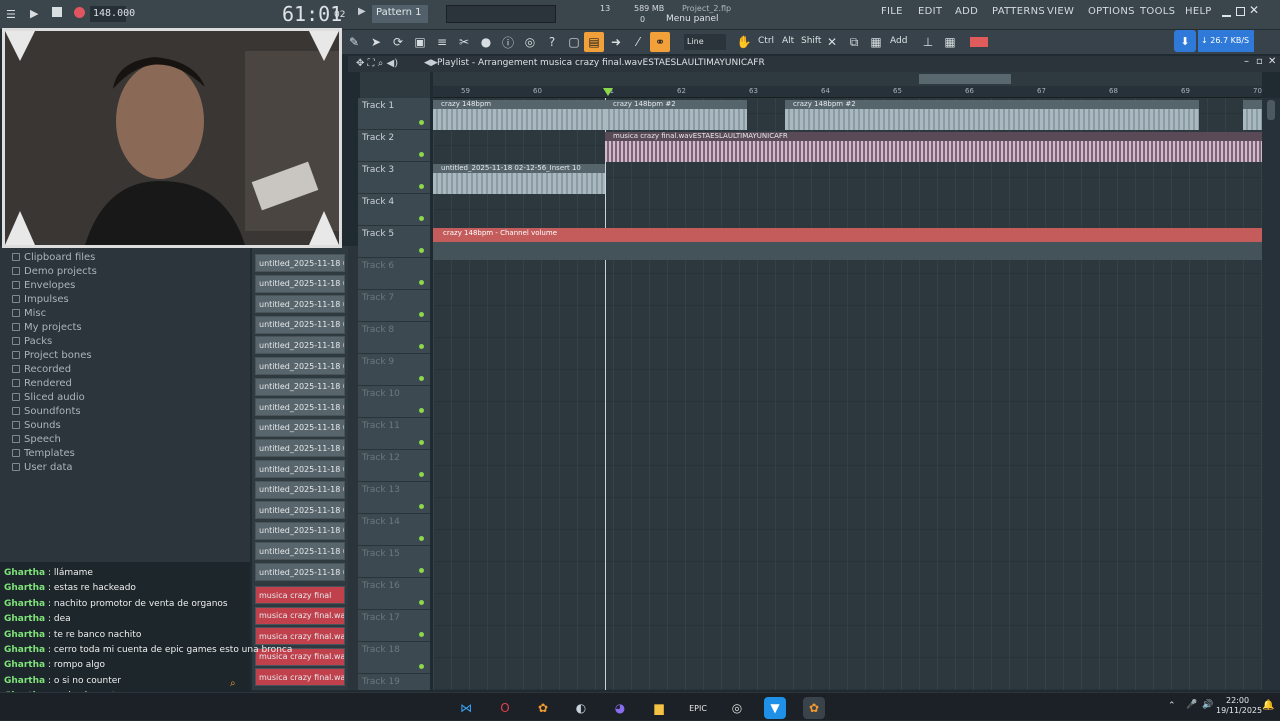 The image size is (1280, 721). Describe the element at coordinates (698, 708) in the screenshot. I see `epic-games-icon: EPIC` at that location.